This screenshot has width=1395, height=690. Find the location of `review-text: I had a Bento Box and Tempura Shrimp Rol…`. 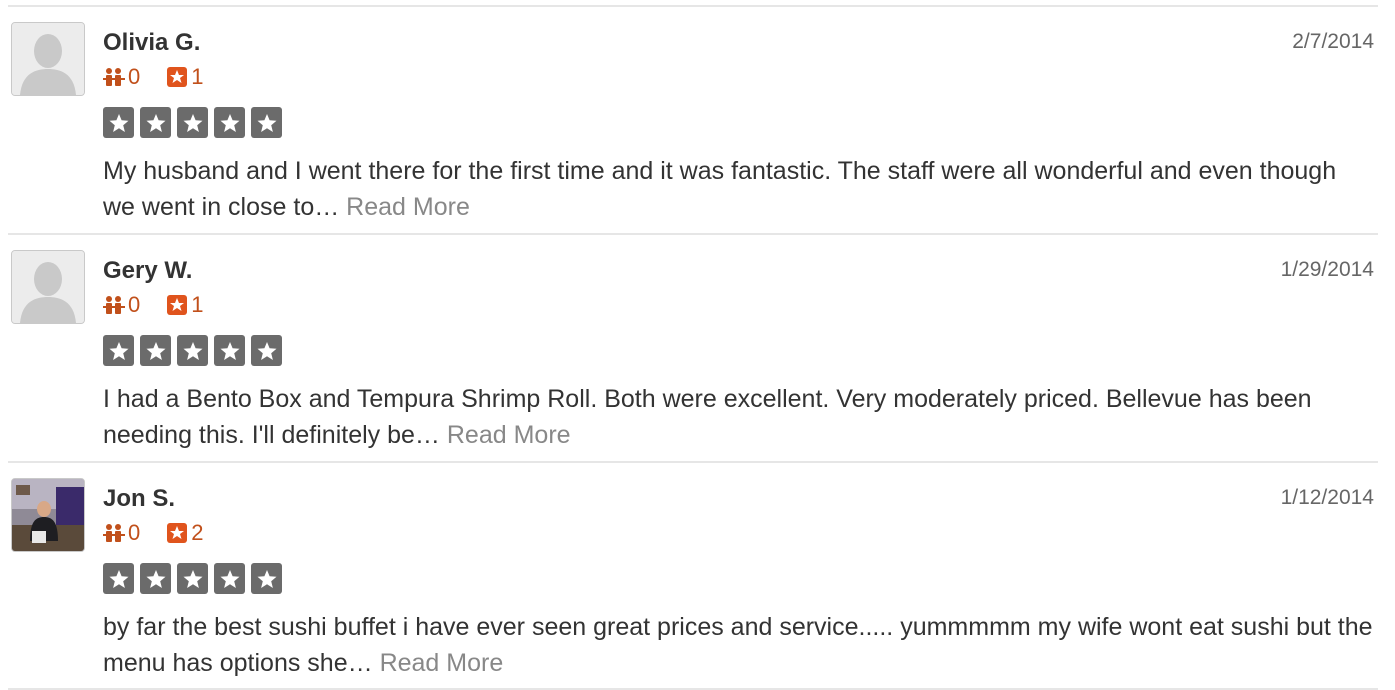

review-text: I had a Bento Box and Tempura Shrimp Rol… is located at coordinates (738, 417).